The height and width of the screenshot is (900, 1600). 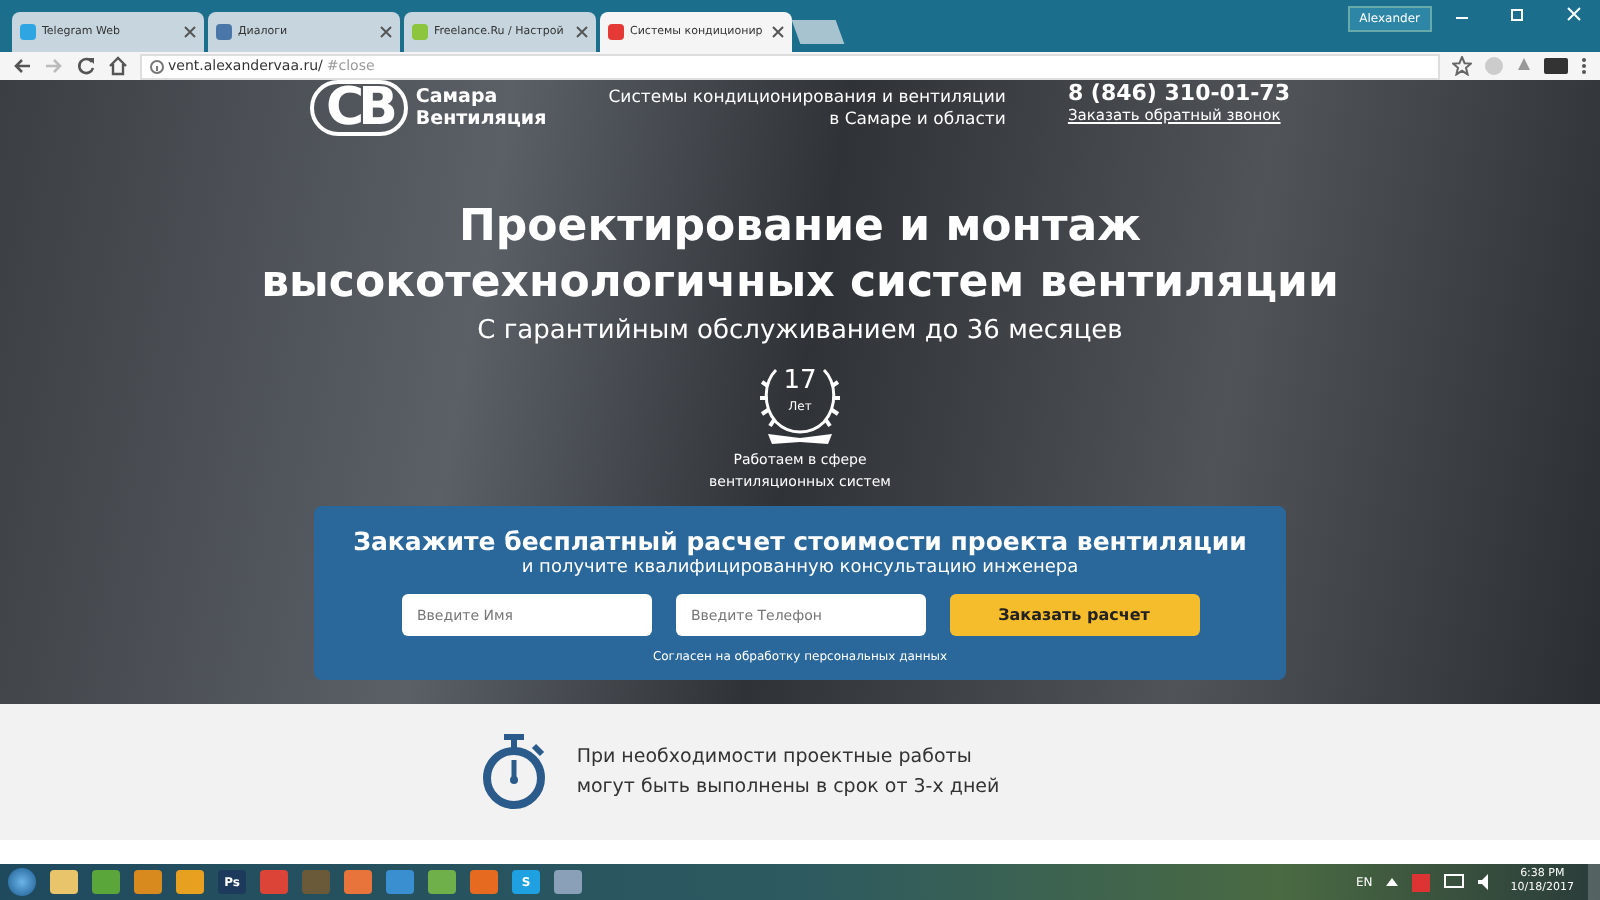 I want to click on phone-number: 8 (846) 310-01-73, so click(x=1178, y=93).